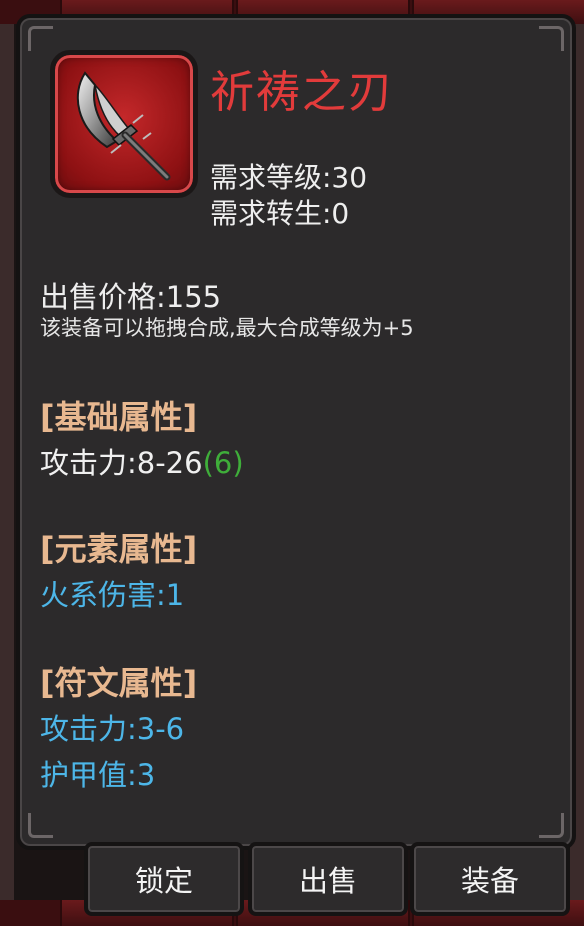 The width and height of the screenshot is (584, 926). I want to click on attack-bonus: (6), so click(223, 463).